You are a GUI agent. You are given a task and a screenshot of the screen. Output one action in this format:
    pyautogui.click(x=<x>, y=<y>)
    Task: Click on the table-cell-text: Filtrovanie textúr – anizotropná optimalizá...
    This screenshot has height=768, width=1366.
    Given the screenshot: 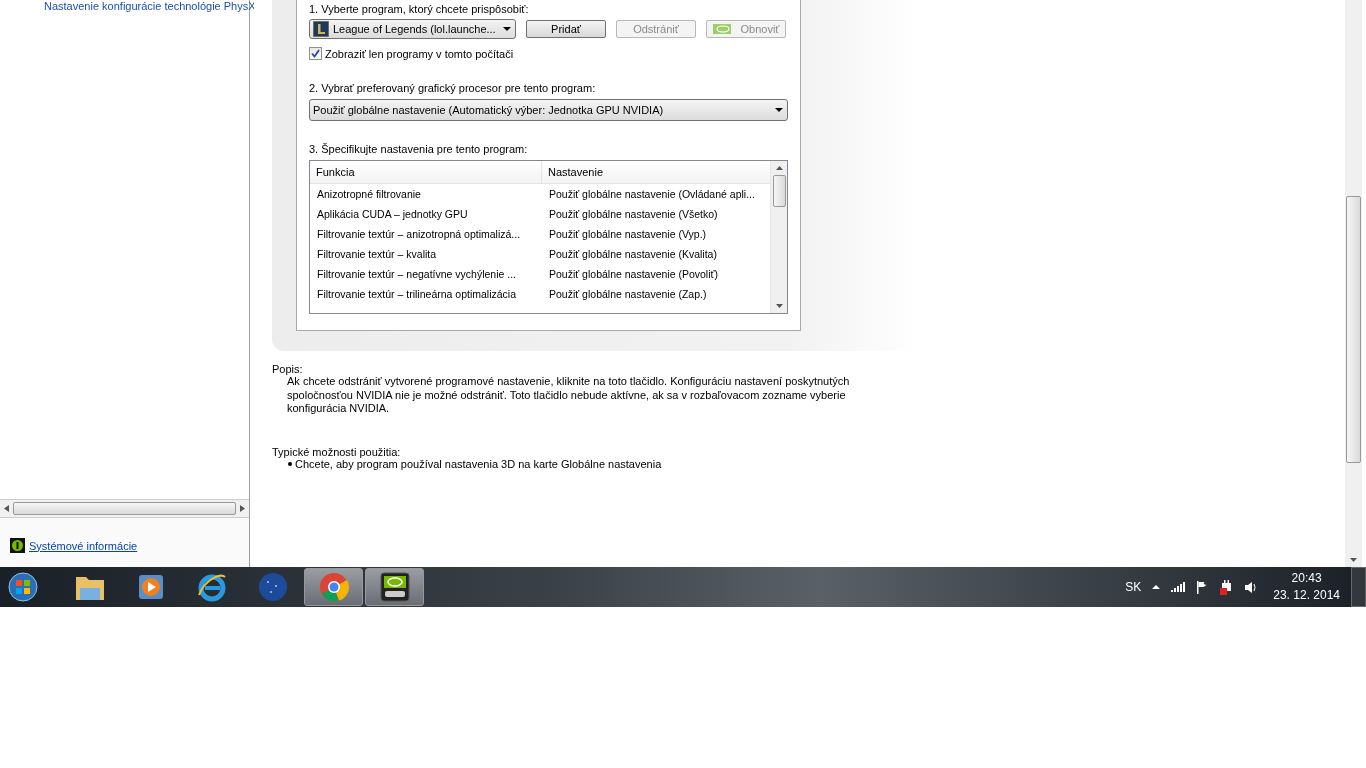 What is the action you would take?
    pyautogui.click(x=419, y=234)
    